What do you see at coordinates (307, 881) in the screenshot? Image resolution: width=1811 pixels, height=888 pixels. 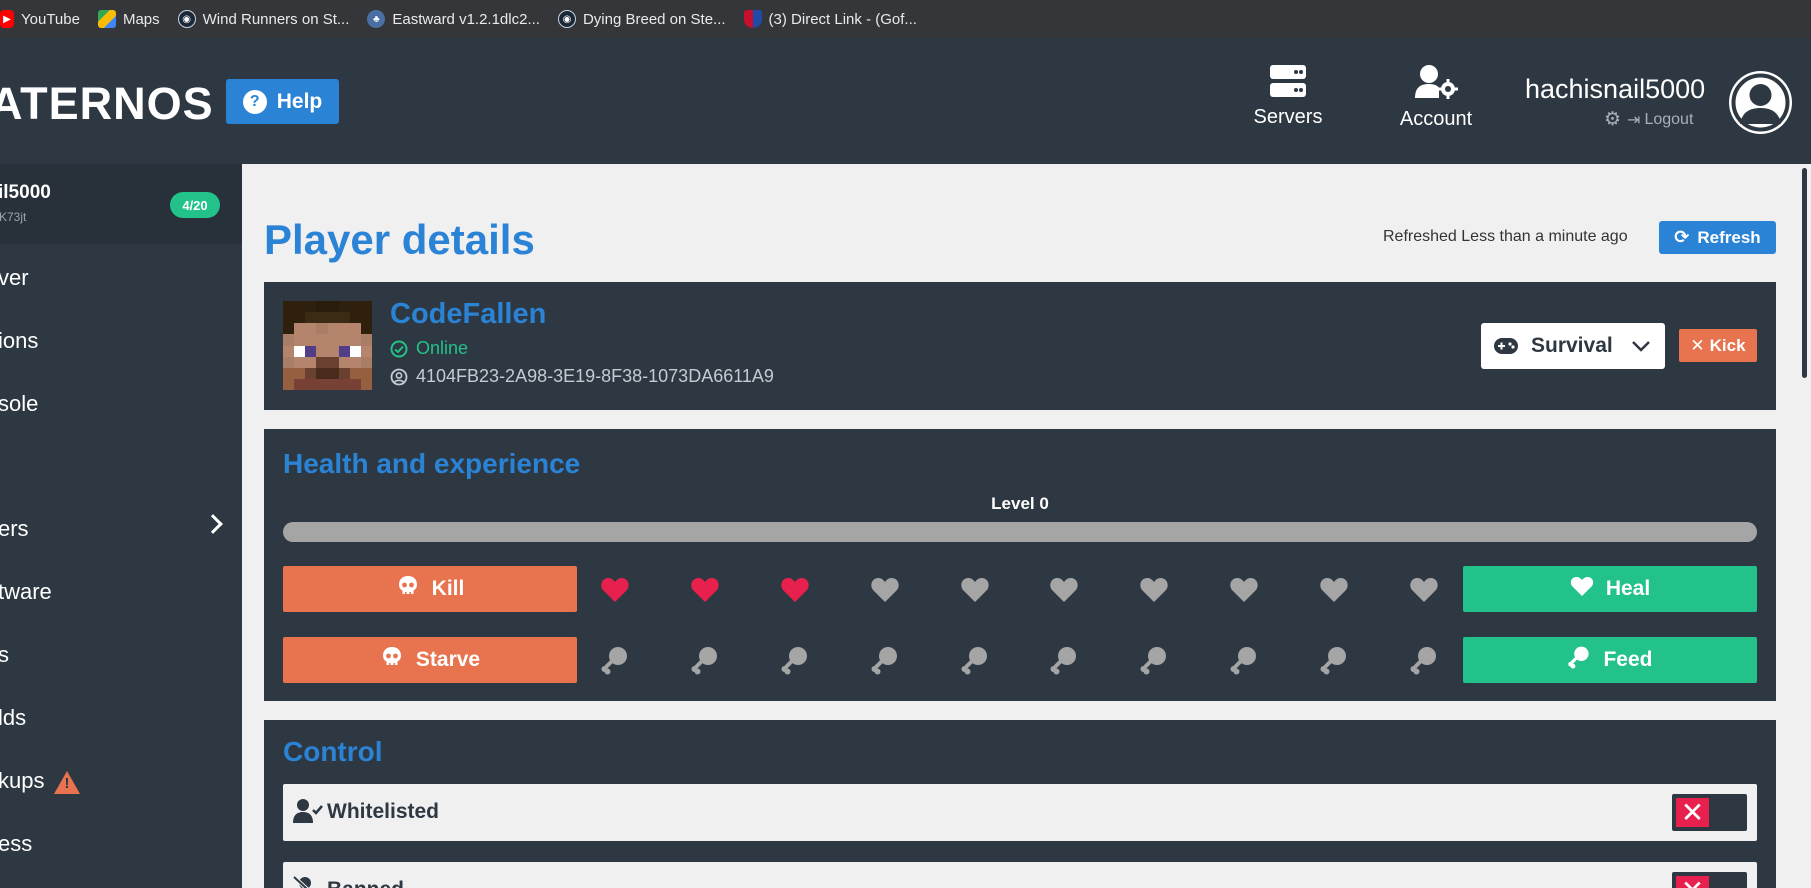 I see `user-slash-icon` at bounding box center [307, 881].